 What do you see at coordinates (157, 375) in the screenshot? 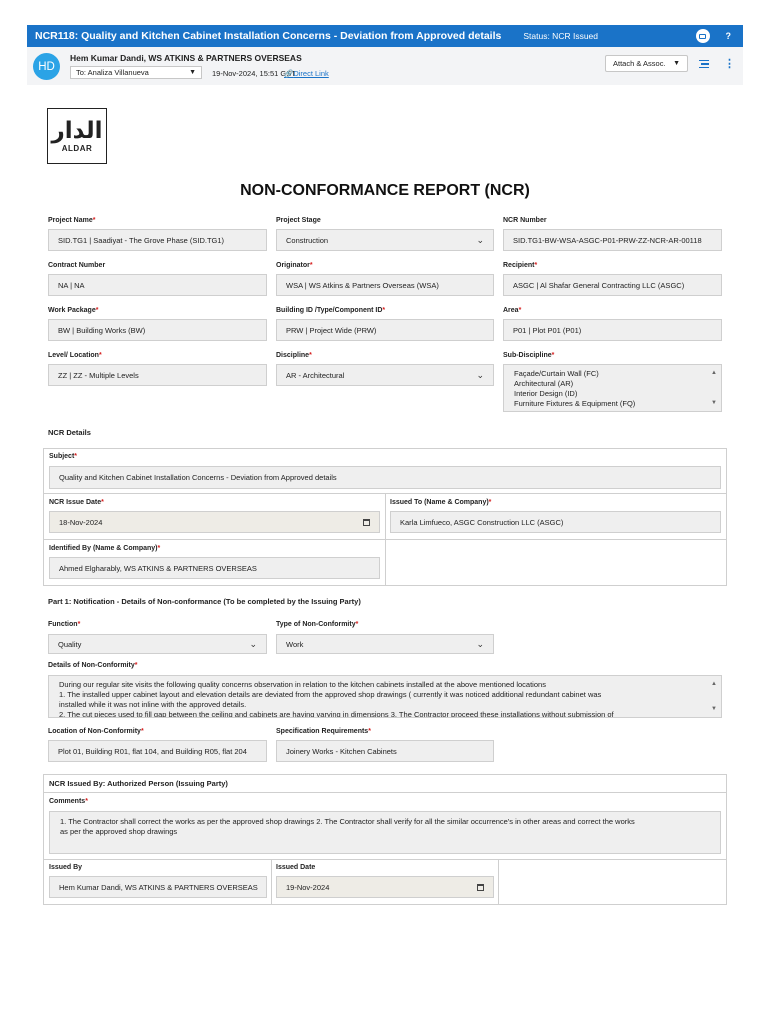
I see `level-location-field: ZZ | ZZ - Multiple Levels` at bounding box center [157, 375].